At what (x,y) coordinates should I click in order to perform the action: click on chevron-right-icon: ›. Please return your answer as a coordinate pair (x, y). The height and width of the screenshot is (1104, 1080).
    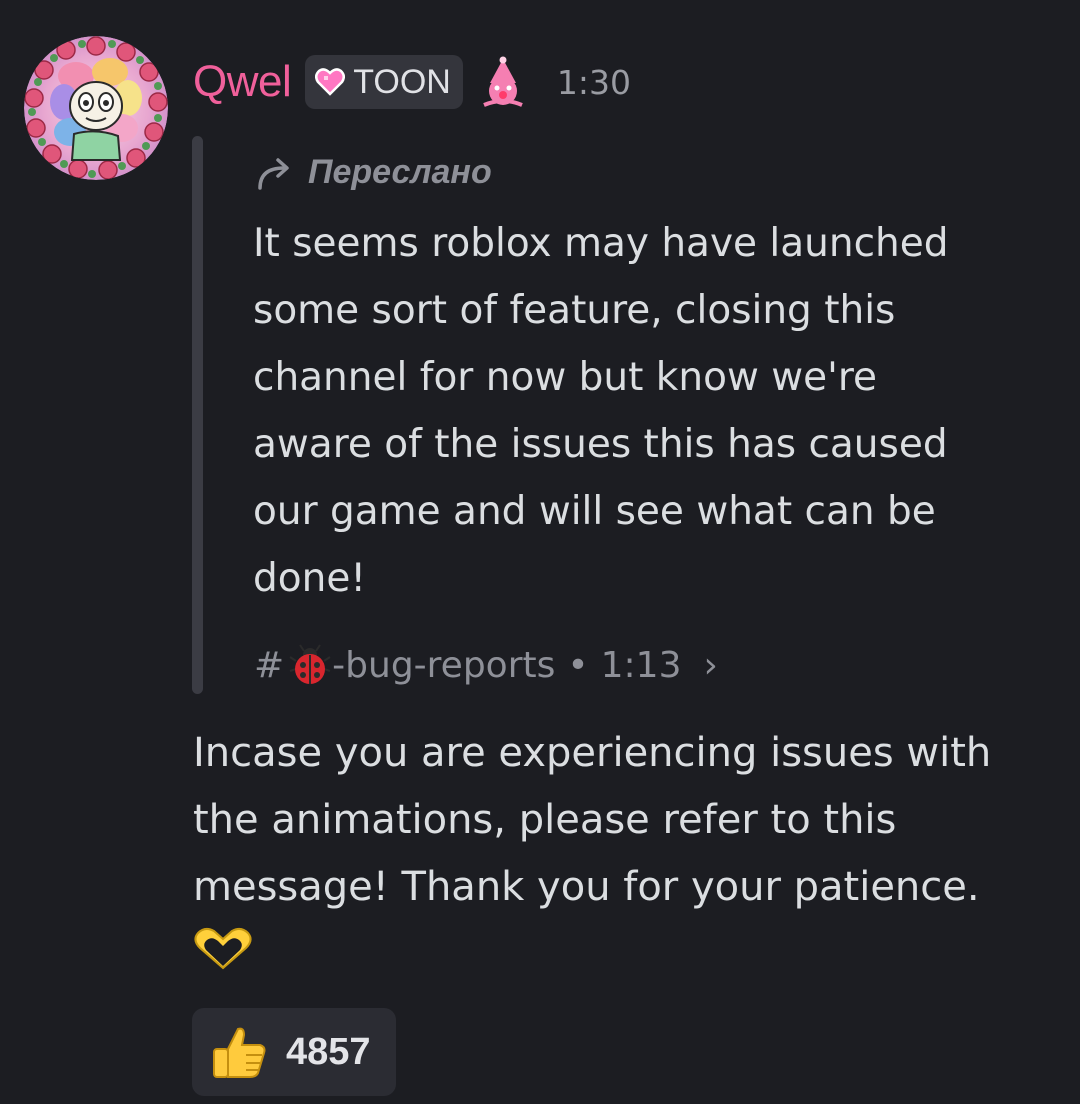
    Looking at the image, I should click on (710, 665).